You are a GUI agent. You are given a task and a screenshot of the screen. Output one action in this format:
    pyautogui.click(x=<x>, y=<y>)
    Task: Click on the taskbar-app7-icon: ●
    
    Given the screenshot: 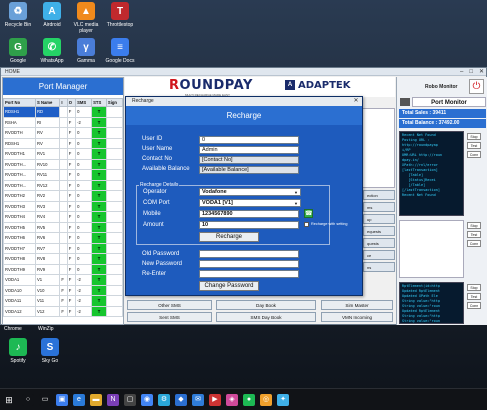 What is the action you would take?
    pyautogui.click(x=249, y=400)
    